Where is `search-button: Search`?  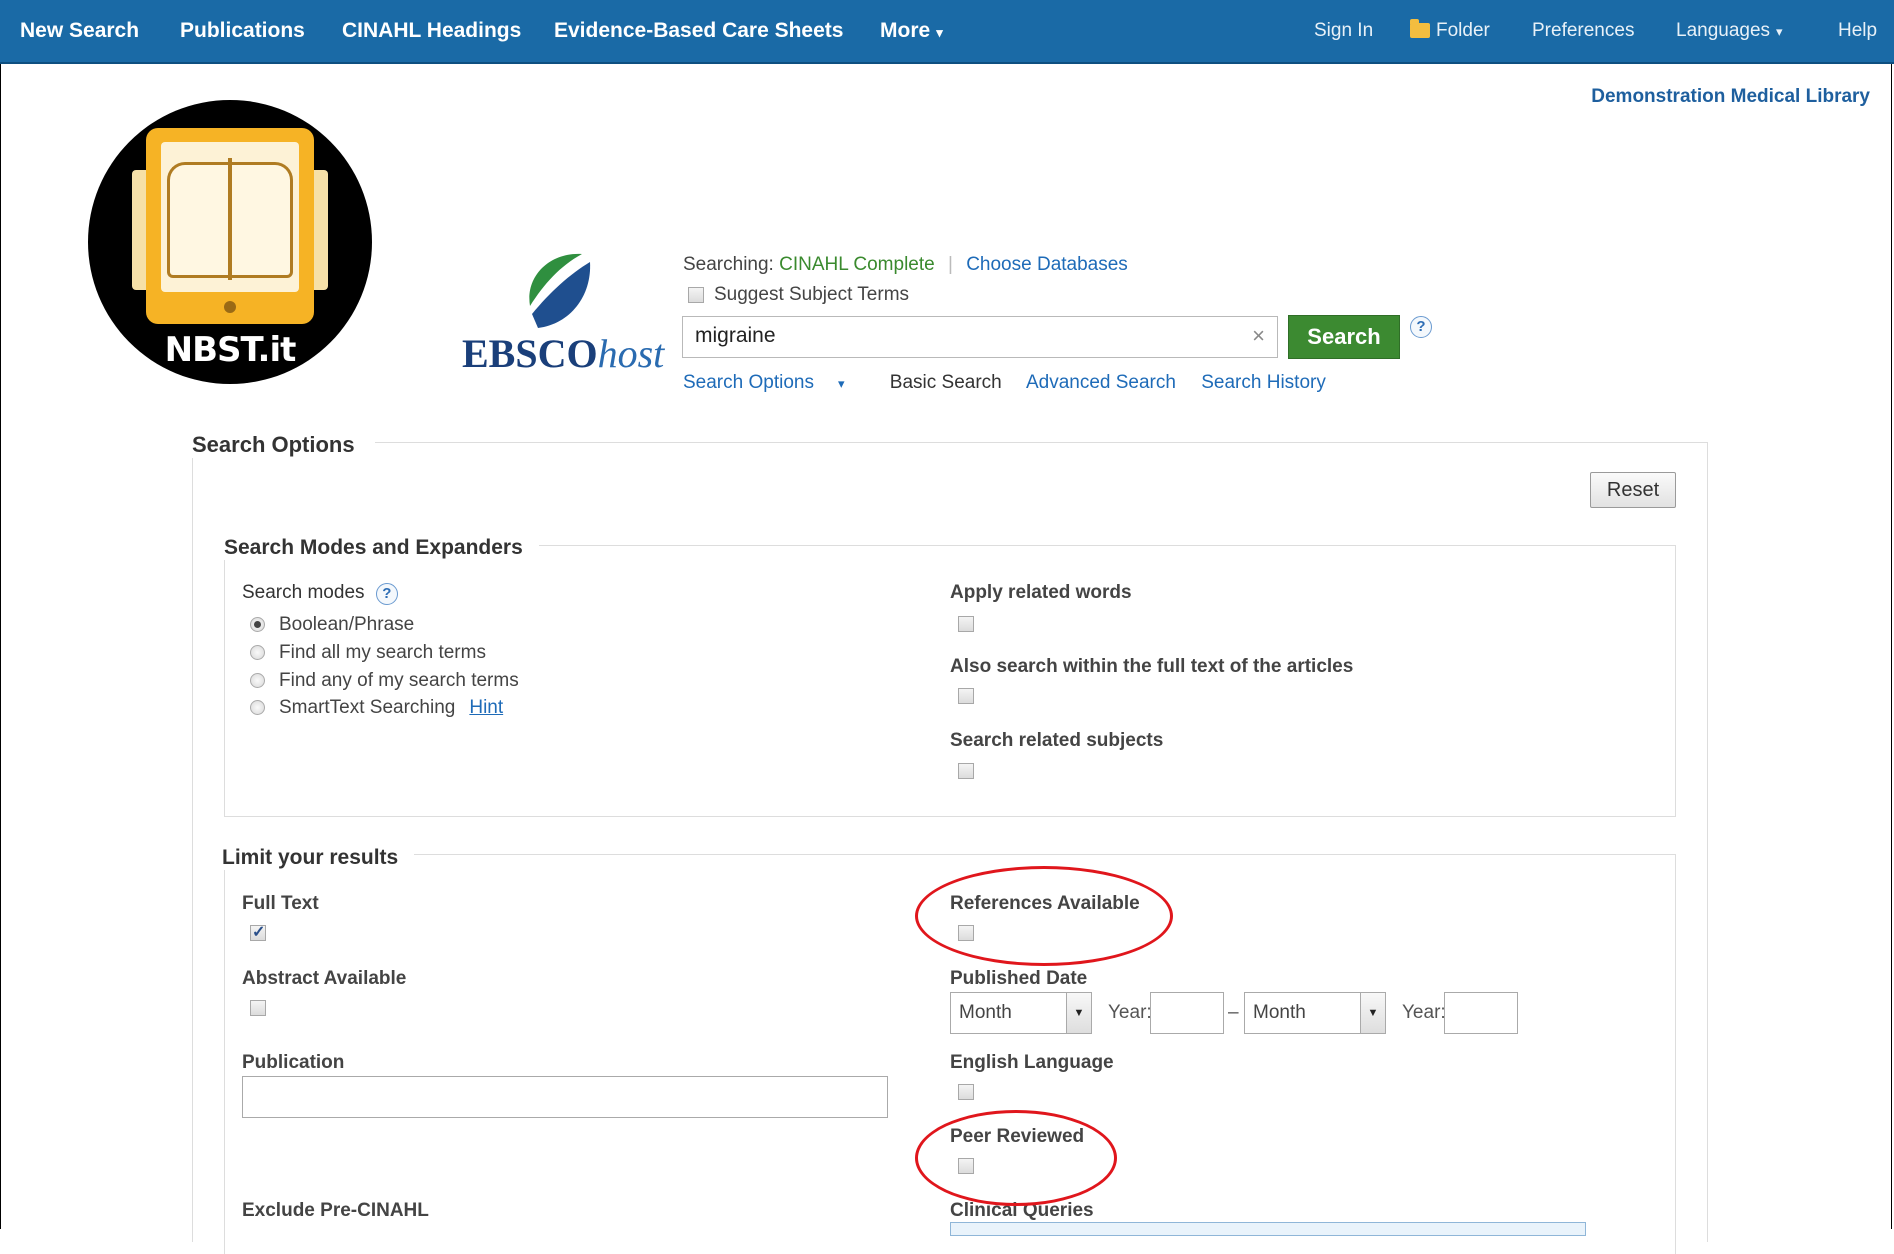
search-button: Search is located at coordinates (1344, 337).